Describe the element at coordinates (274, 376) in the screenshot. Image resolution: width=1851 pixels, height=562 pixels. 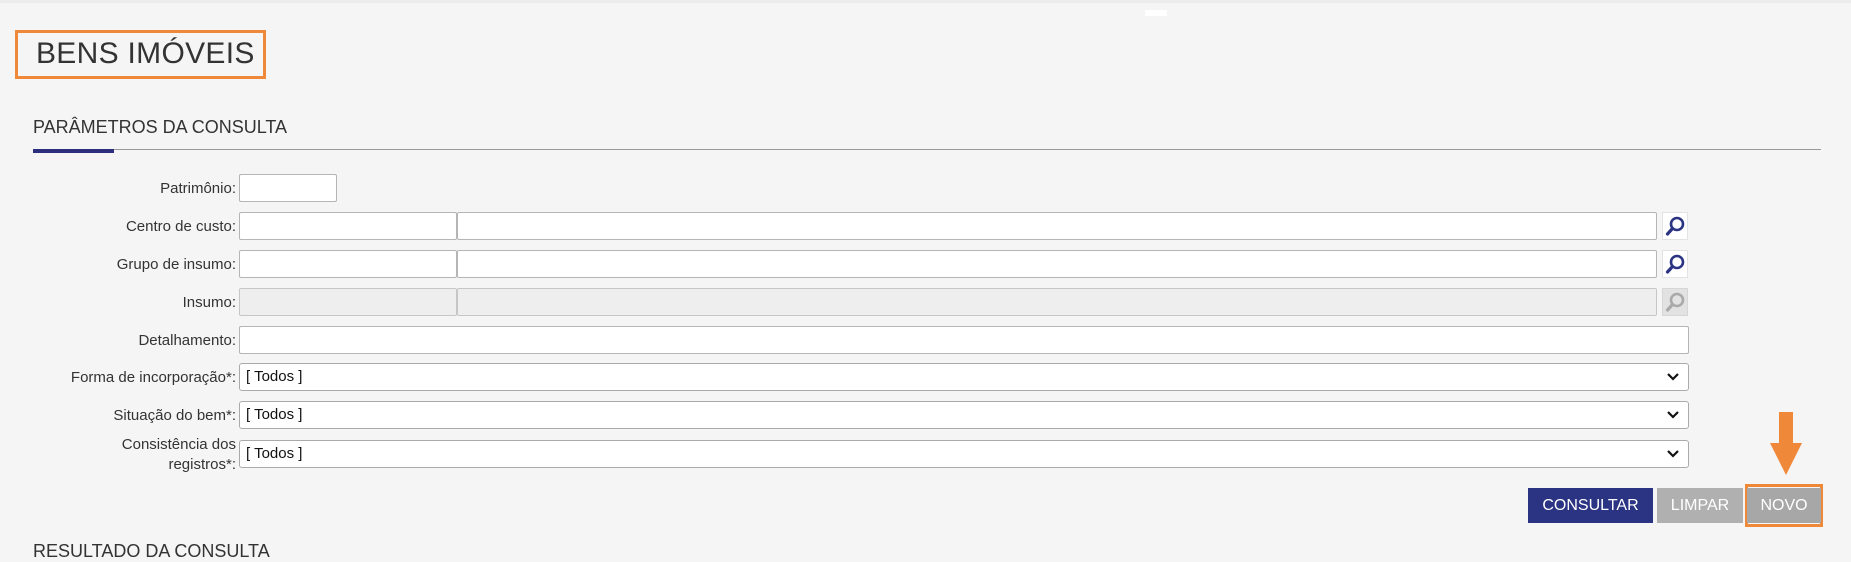
I see `forma-incorporacao-selected-value: [ Todos ]` at that location.